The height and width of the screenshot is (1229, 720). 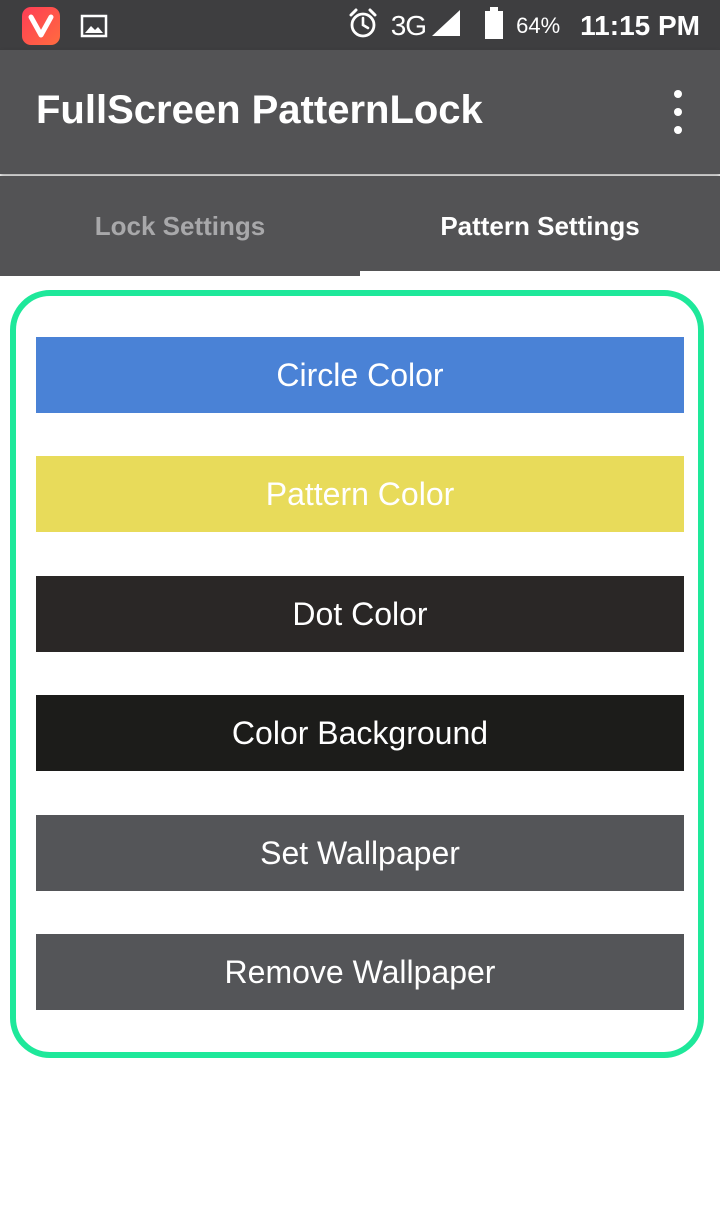 What do you see at coordinates (360, 494) in the screenshot?
I see `pattern-color-button: Pattern Color` at bounding box center [360, 494].